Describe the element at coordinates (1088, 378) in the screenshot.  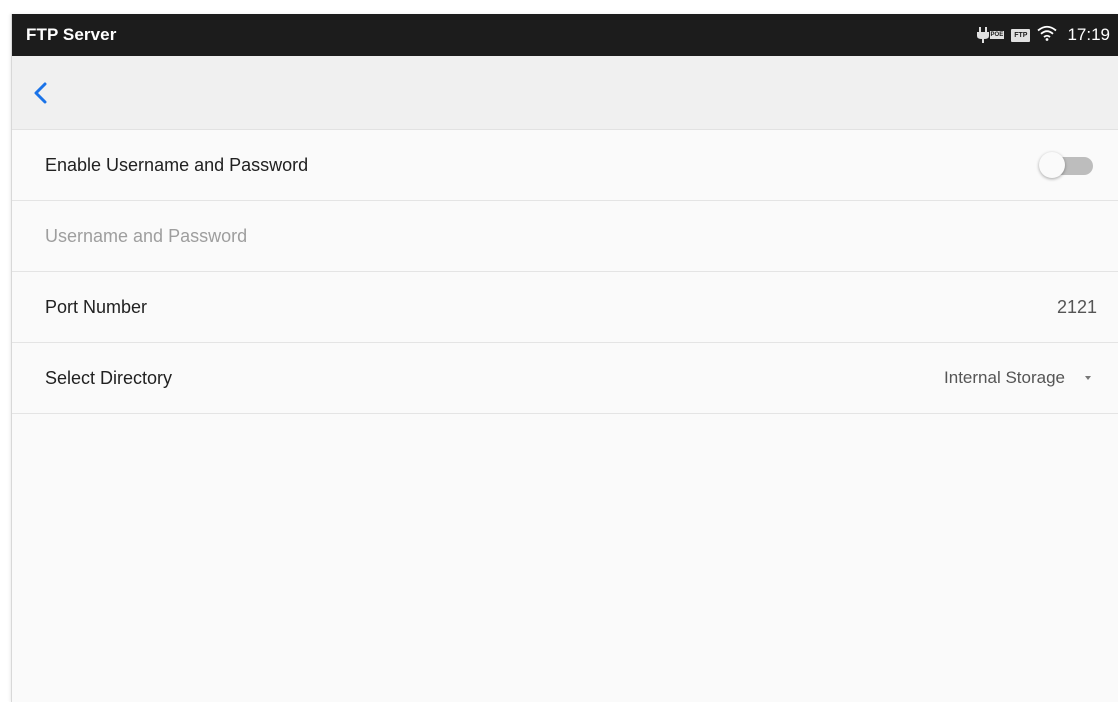
I see `caret-down-icon` at that location.